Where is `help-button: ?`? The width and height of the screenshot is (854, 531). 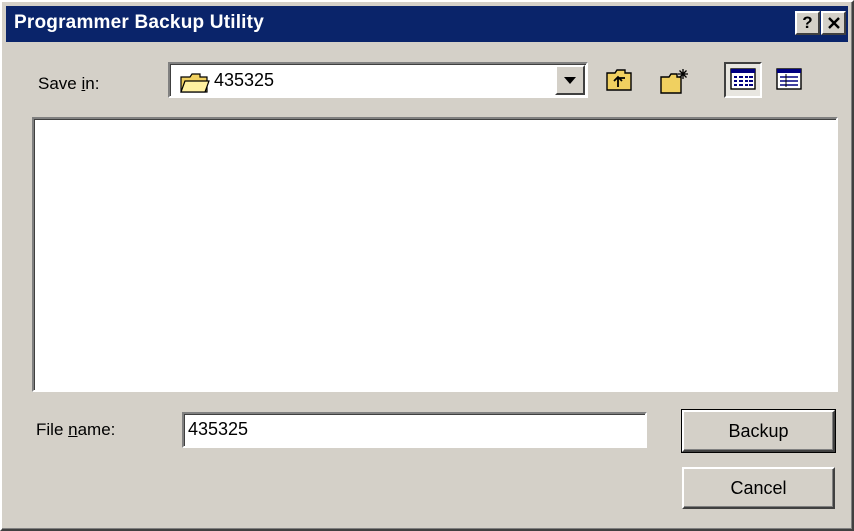 help-button: ? is located at coordinates (807, 23).